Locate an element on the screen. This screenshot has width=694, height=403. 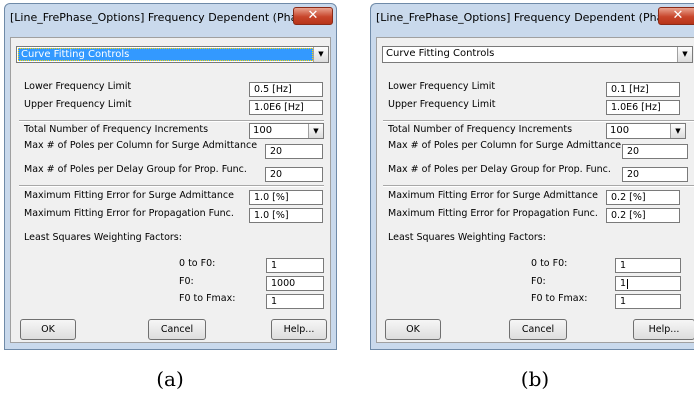
text-cursor is located at coordinates (628, 283).